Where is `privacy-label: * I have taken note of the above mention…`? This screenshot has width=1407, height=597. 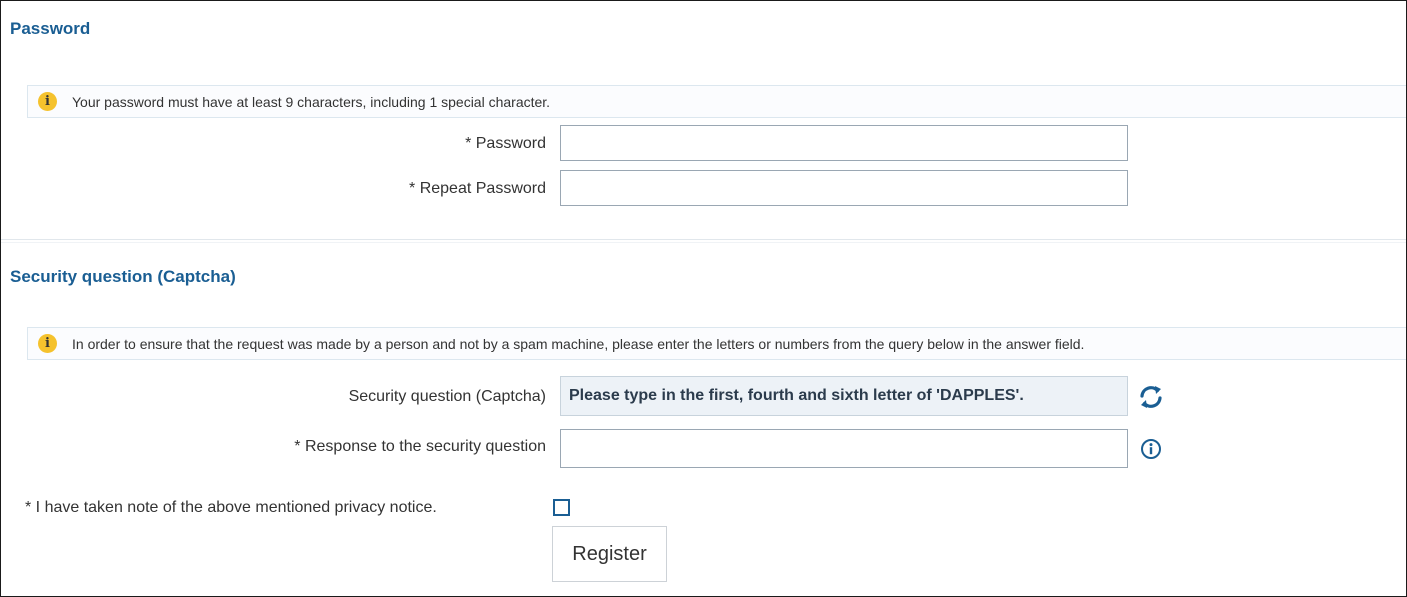 privacy-label: * I have taken note of the above mention… is located at coordinates (231, 507).